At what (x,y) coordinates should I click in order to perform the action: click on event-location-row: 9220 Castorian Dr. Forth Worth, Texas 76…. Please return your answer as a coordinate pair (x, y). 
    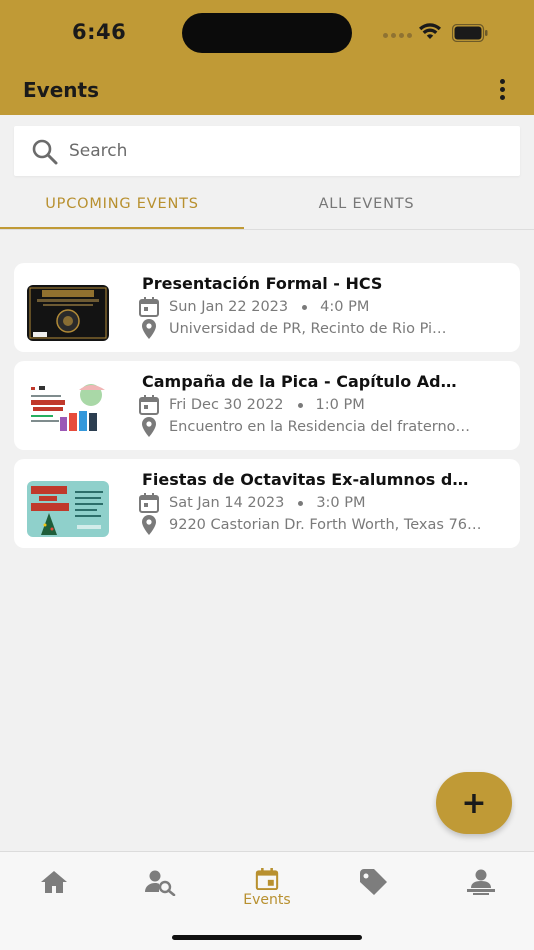
    Looking at the image, I should click on (318, 525).